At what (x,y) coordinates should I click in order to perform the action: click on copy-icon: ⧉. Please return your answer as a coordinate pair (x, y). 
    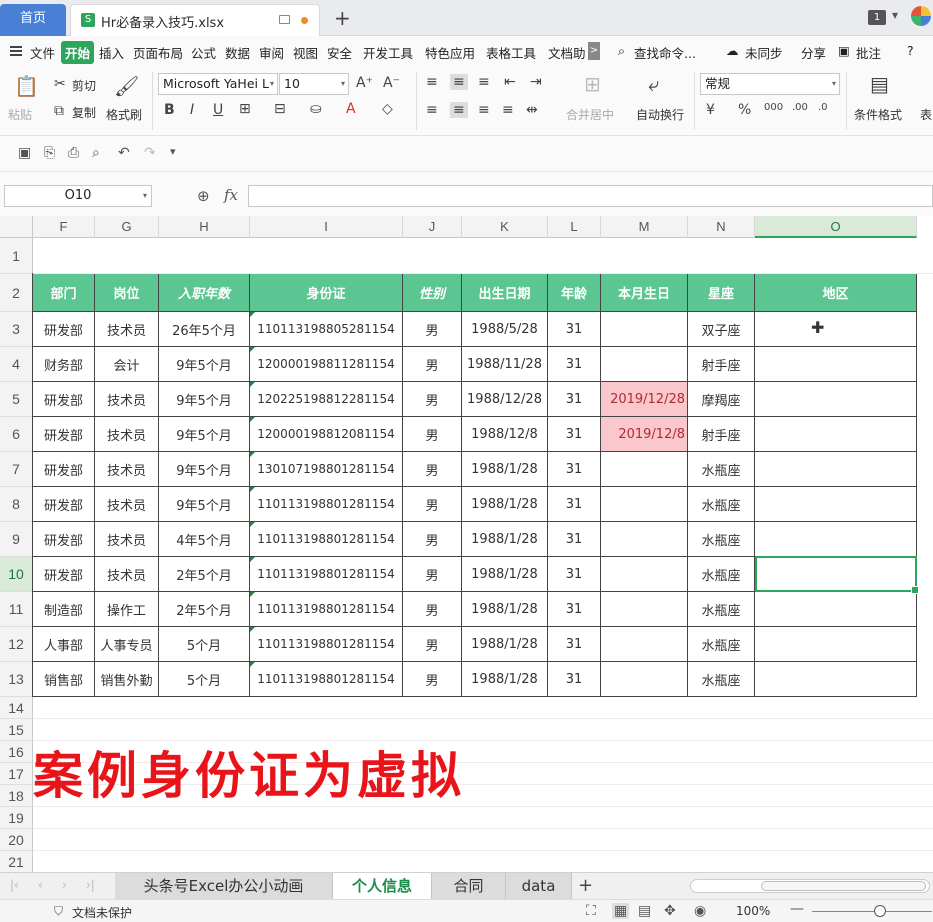
    Looking at the image, I should click on (59, 111).